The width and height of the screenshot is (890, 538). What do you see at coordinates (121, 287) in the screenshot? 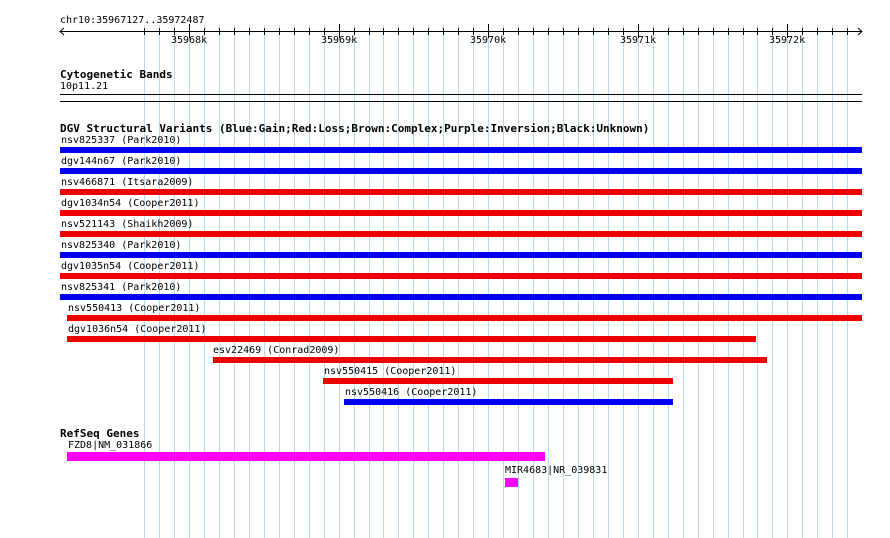
I see `variant-label: nsv825341 (Park2010)` at bounding box center [121, 287].